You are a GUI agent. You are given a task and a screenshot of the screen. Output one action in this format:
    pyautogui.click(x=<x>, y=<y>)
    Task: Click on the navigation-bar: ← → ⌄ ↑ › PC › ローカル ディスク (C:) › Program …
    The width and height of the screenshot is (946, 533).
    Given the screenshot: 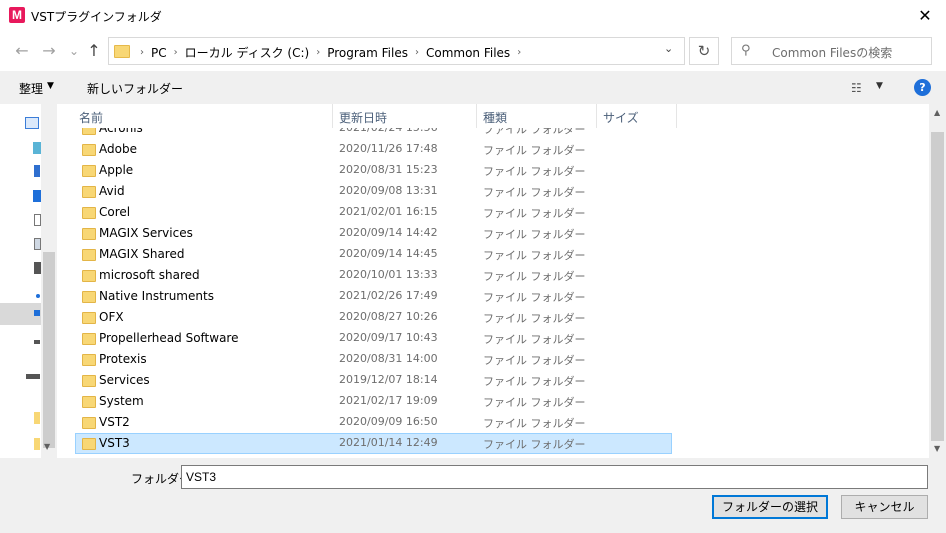 What is the action you would take?
    pyautogui.click(x=473, y=51)
    